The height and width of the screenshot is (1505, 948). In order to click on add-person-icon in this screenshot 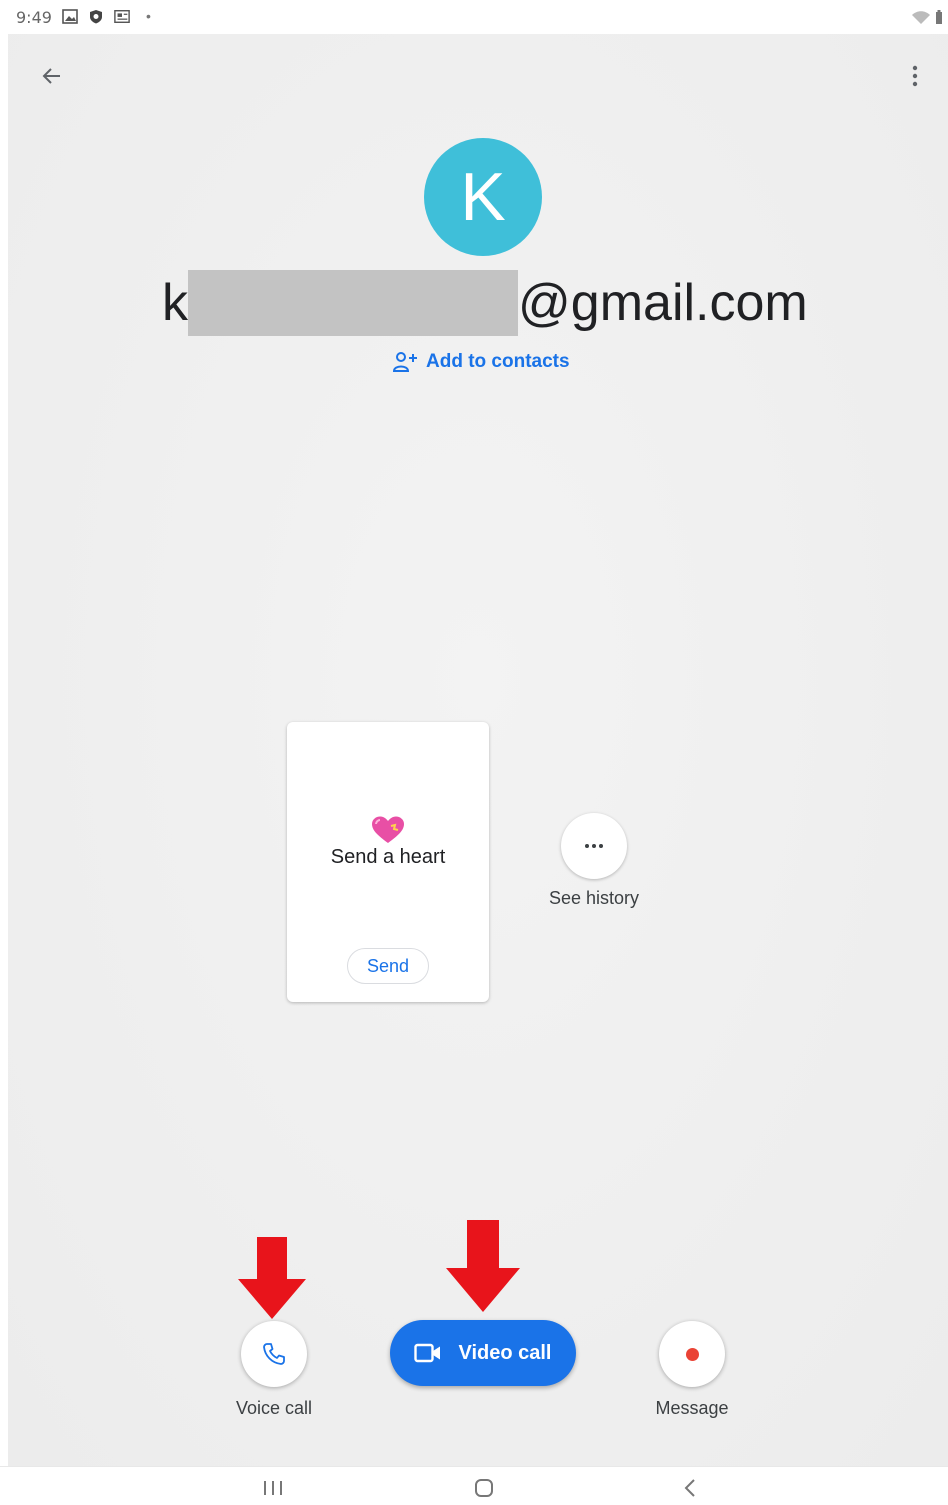, I will do `click(404, 362)`.